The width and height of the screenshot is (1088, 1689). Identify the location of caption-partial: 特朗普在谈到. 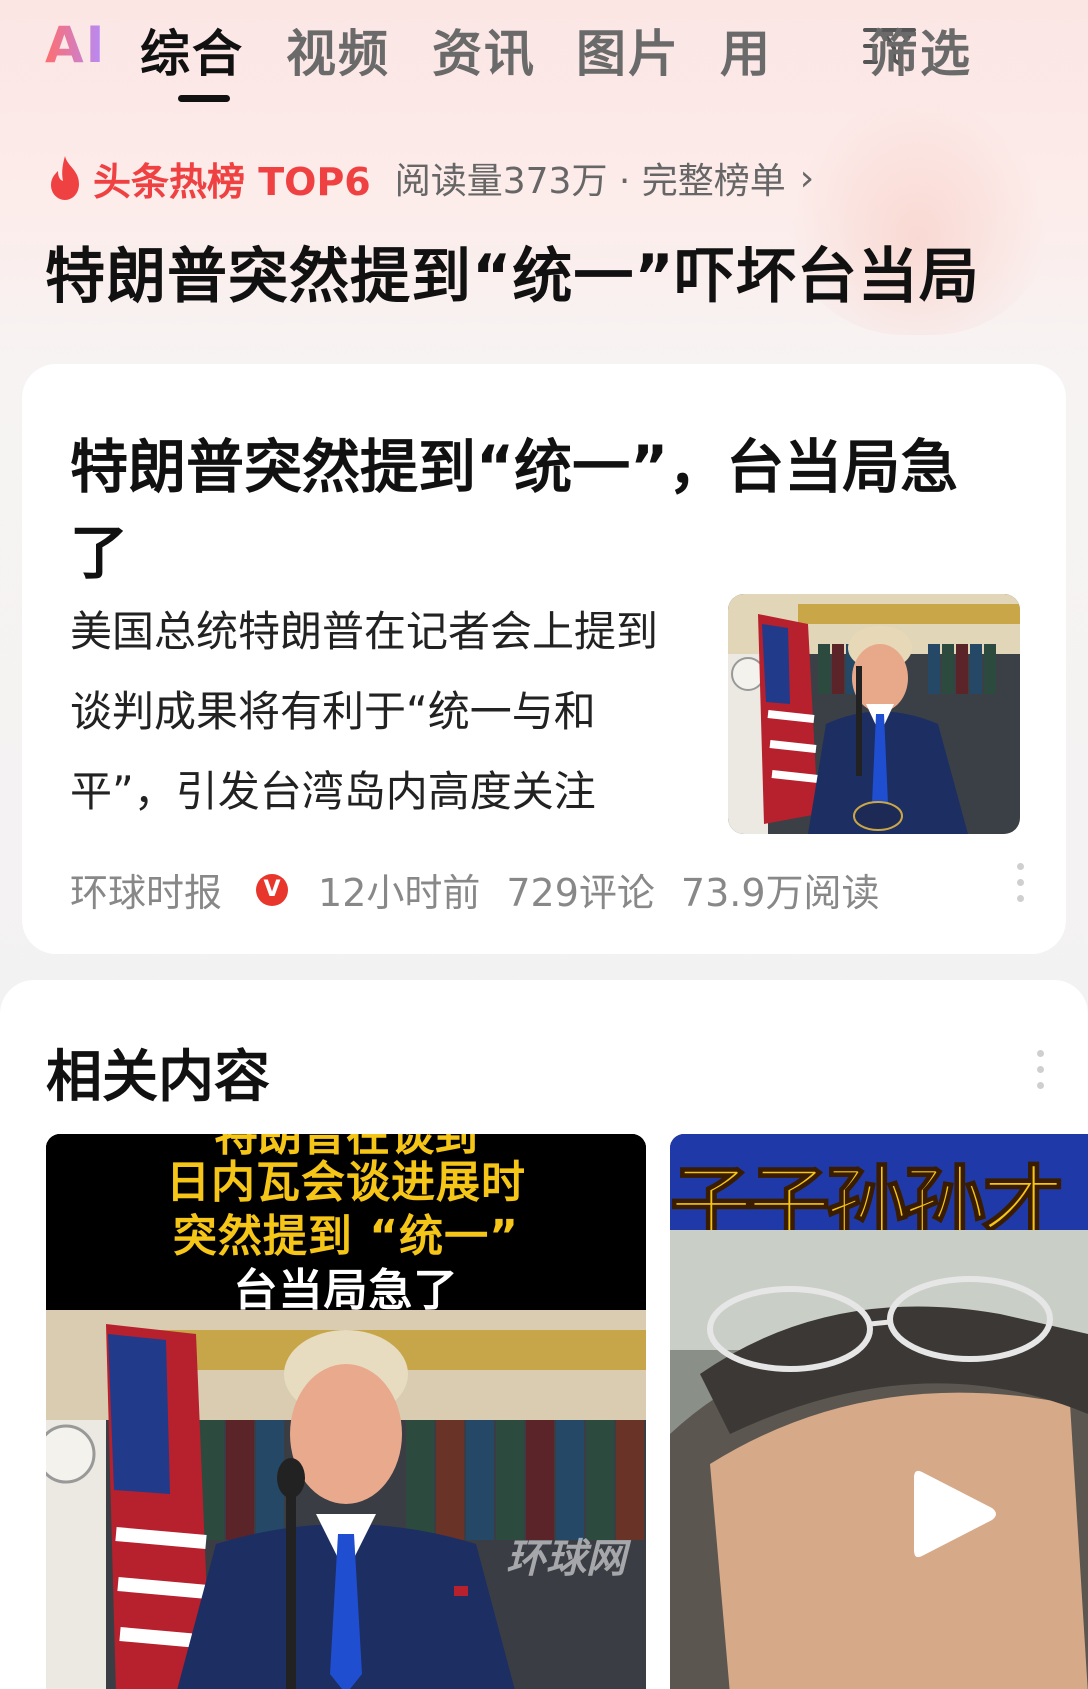
(346, 1147).